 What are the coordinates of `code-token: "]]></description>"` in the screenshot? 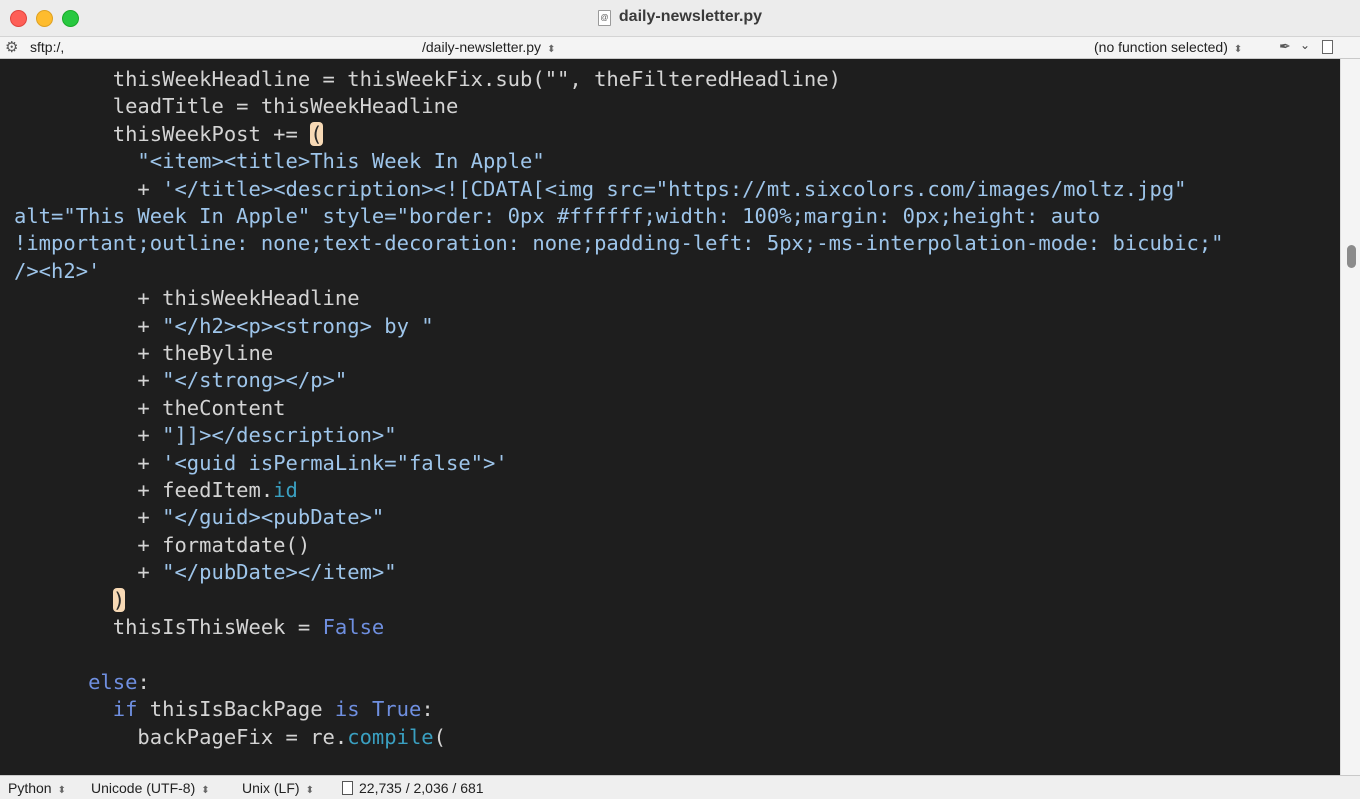 It's located at (279, 435).